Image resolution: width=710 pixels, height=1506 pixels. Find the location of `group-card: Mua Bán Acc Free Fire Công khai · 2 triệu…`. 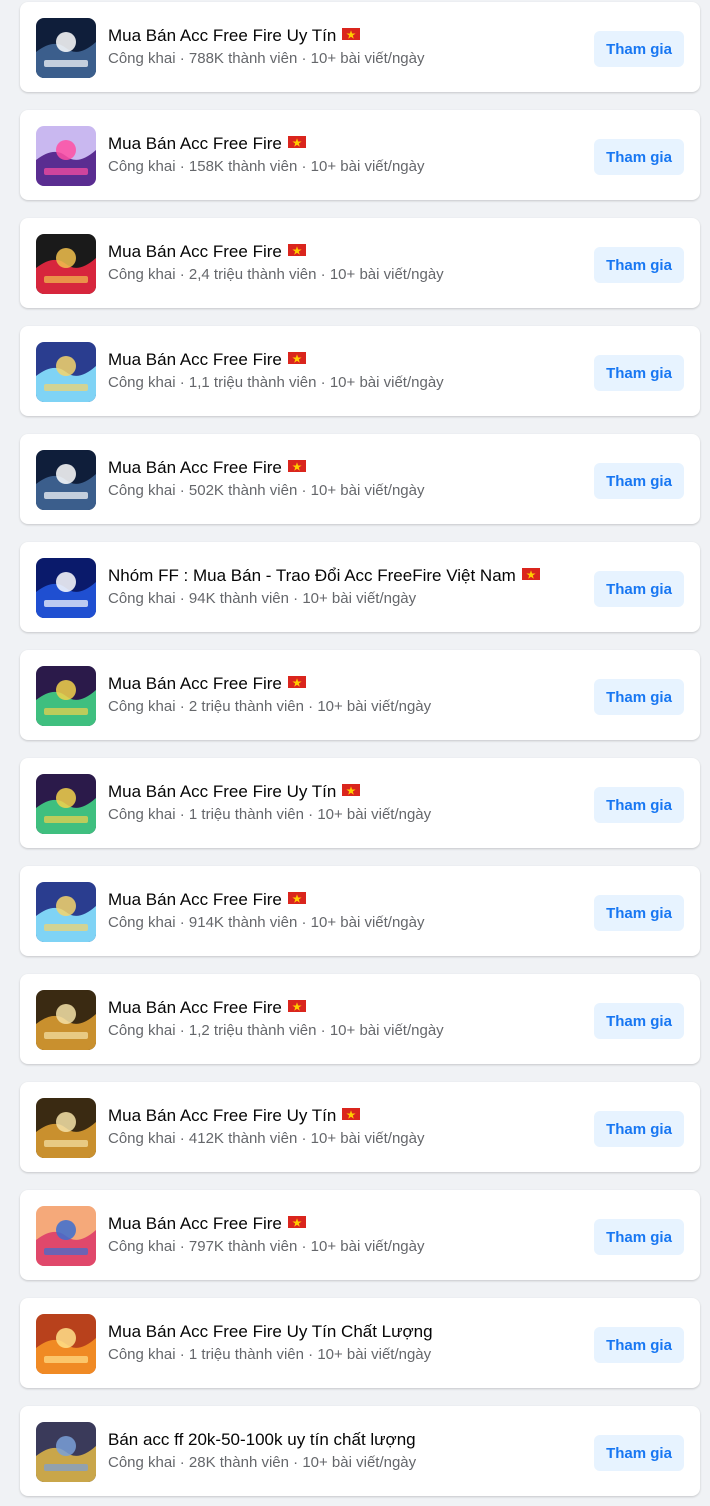

group-card: Mua Bán Acc Free Fire Công khai · 2 triệu… is located at coordinates (360, 695).